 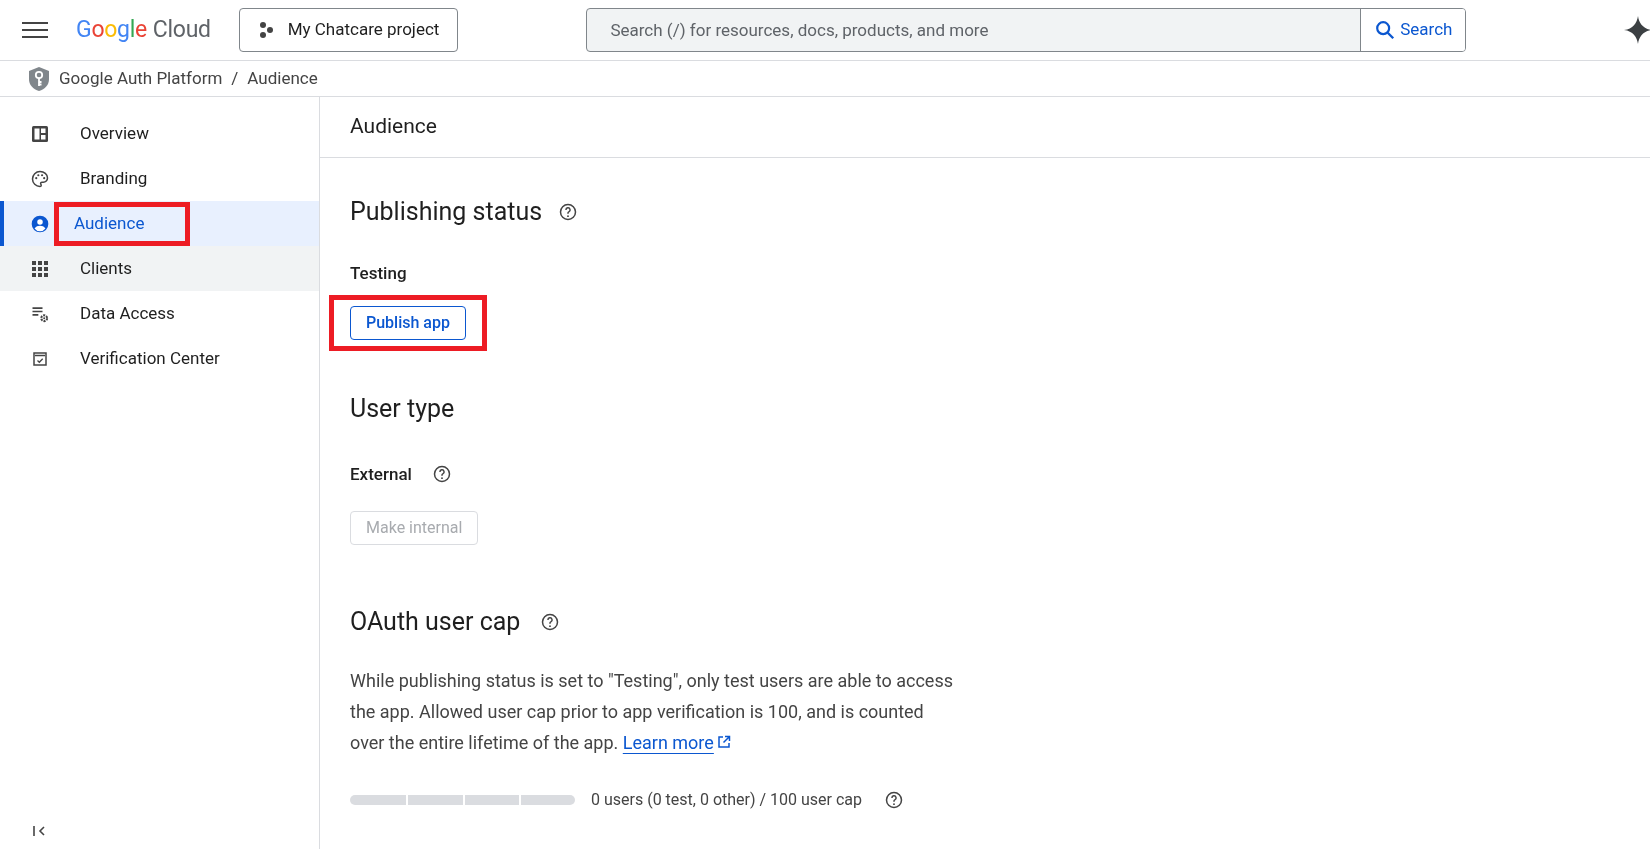 I want to click on user-type-label: External, so click(x=381, y=474).